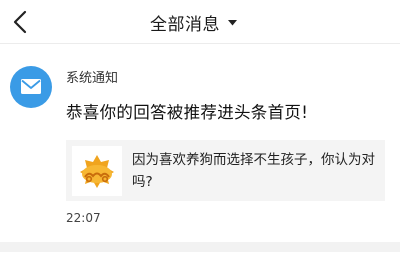 This screenshot has height=274, width=400. Describe the element at coordinates (253, 171) in the screenshot. I see `quoted-question-text: 因为喜欢养狗而选择不生孩子，你认为对吗?` at that location.